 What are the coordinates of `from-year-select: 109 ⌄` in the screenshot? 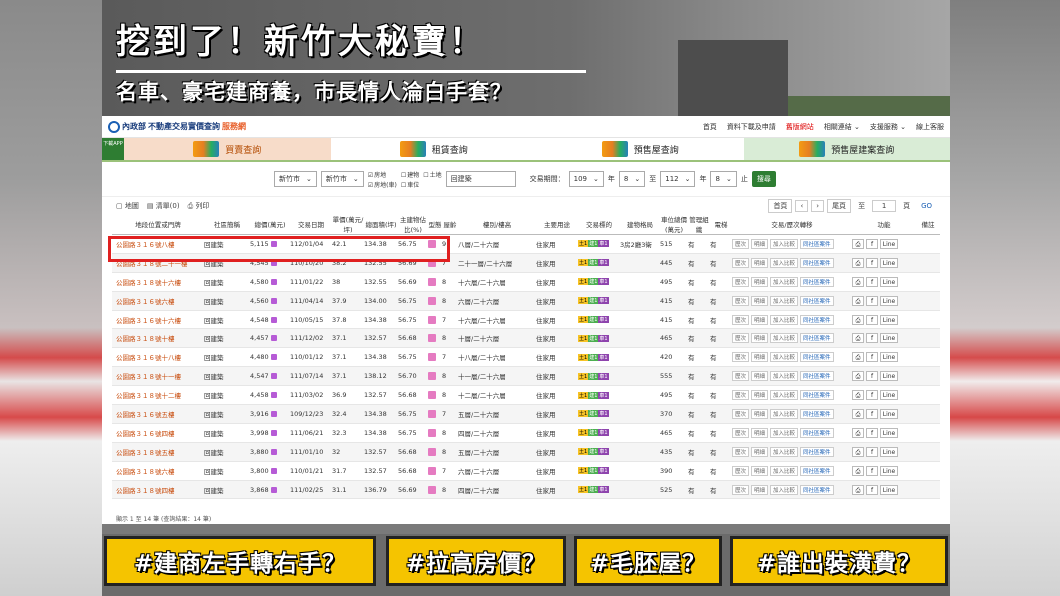 It's located at (586, 179).